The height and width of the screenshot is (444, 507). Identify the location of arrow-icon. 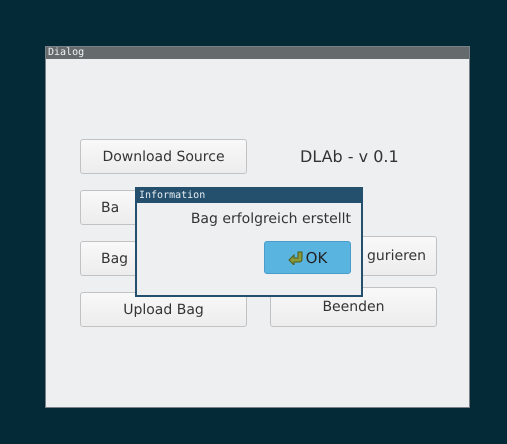
(296, 257).